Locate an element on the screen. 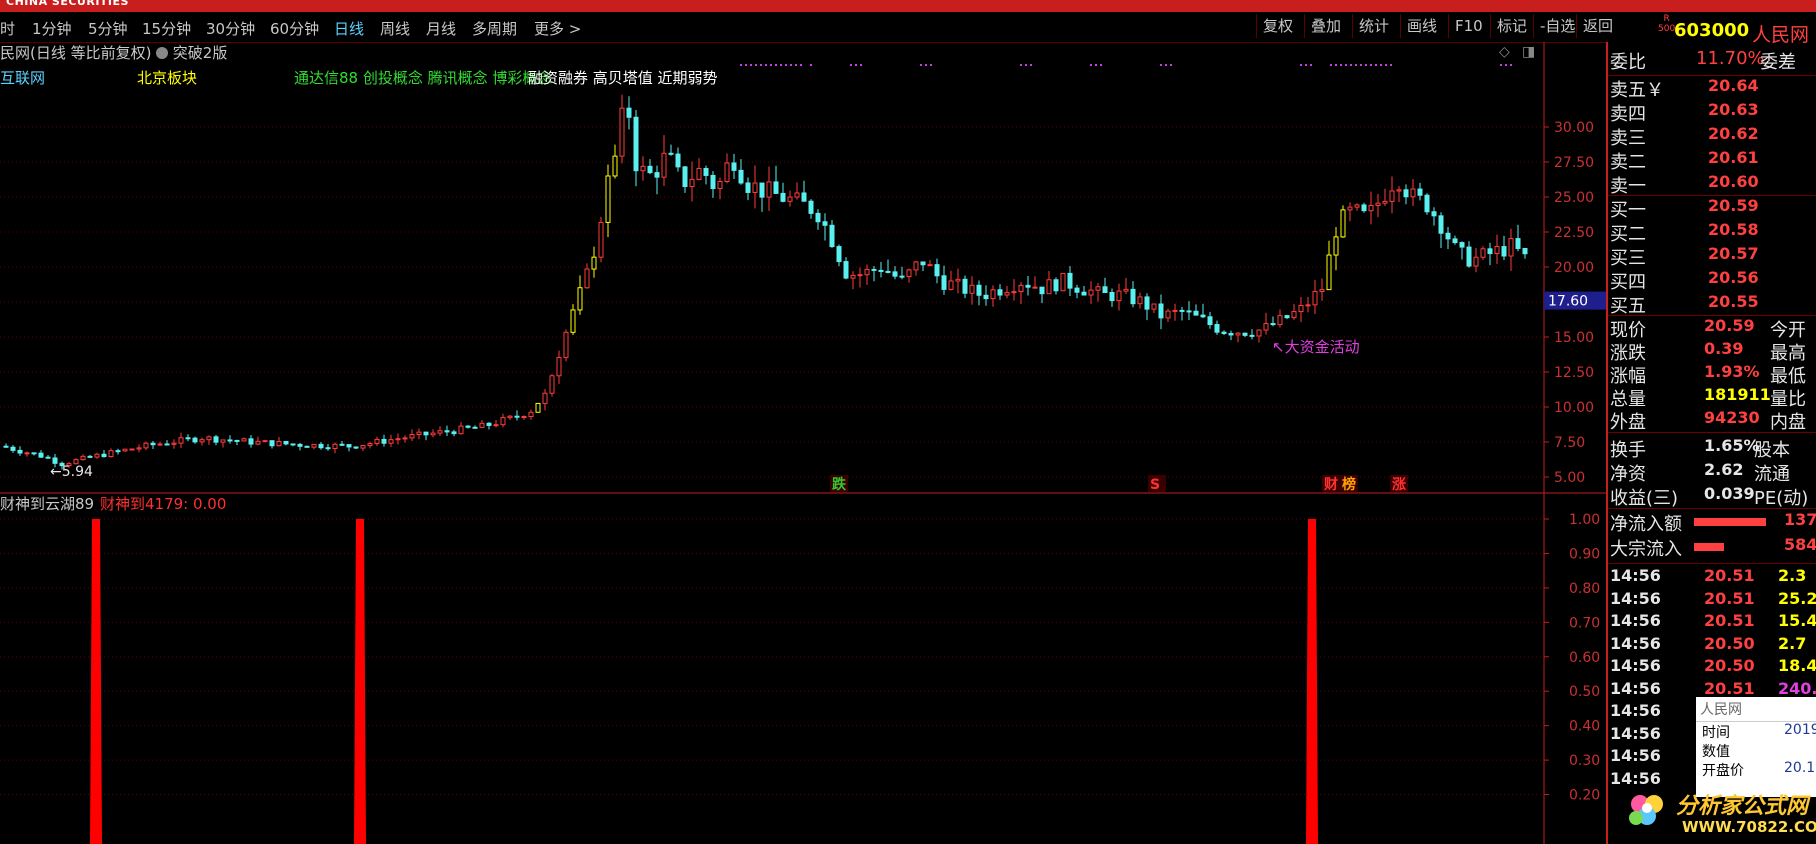 Image resolution: width=1816 pixels, height=844 pixels. period-tab: 时 is located at coordinates (7, 28).